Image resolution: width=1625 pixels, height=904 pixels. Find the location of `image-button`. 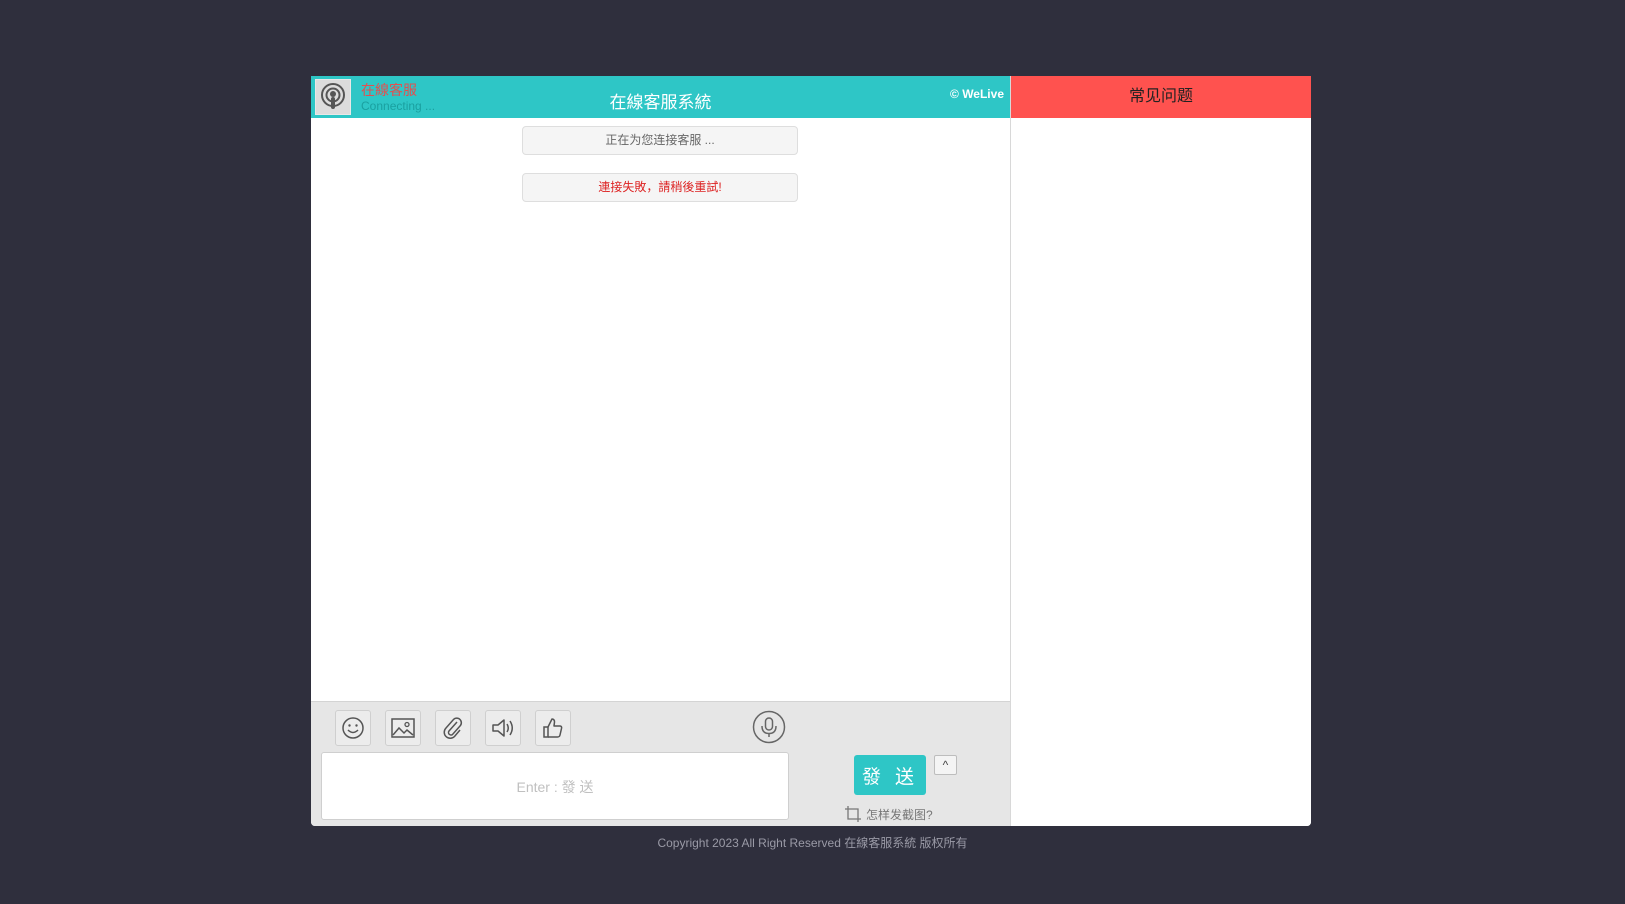

image-button is located at coordinates (403, 728).